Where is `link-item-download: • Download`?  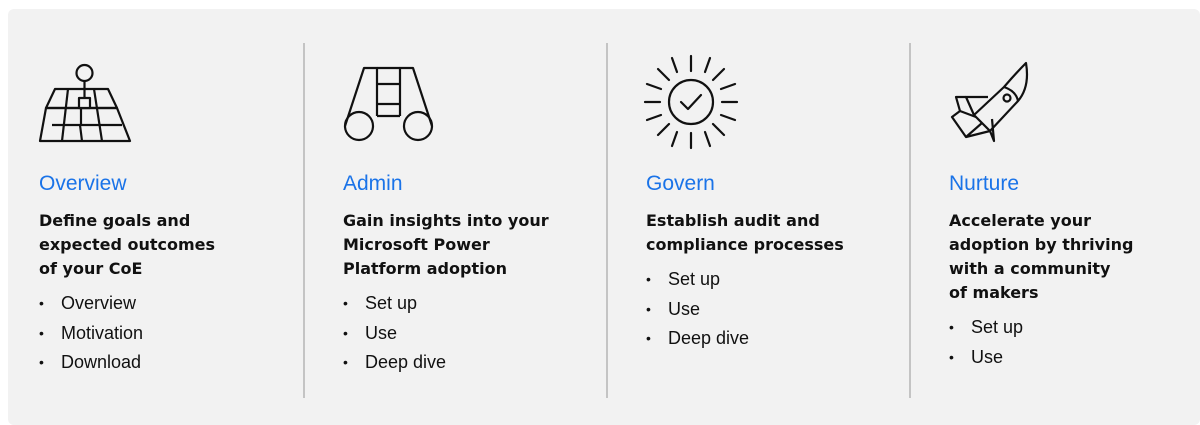 link-item-download: • Download is located at coordinates (91, 363).